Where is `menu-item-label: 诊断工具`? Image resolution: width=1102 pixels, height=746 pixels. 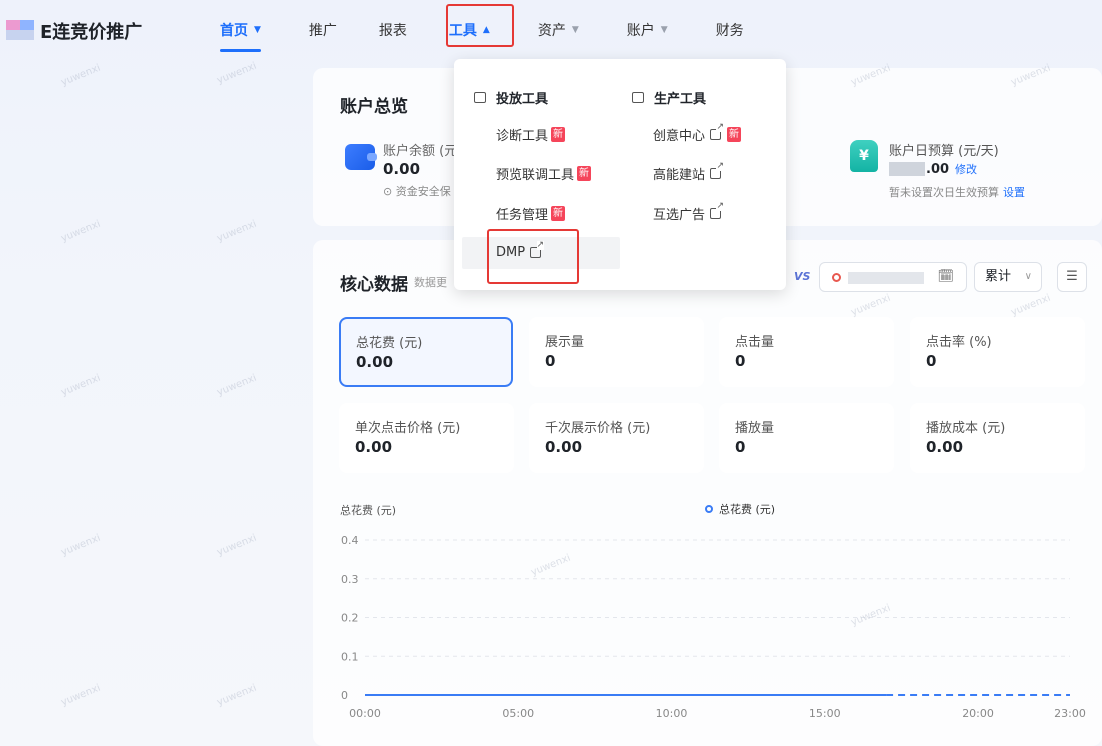
menu-item-label: 诊断工具 is located at coordinates (522, 136).